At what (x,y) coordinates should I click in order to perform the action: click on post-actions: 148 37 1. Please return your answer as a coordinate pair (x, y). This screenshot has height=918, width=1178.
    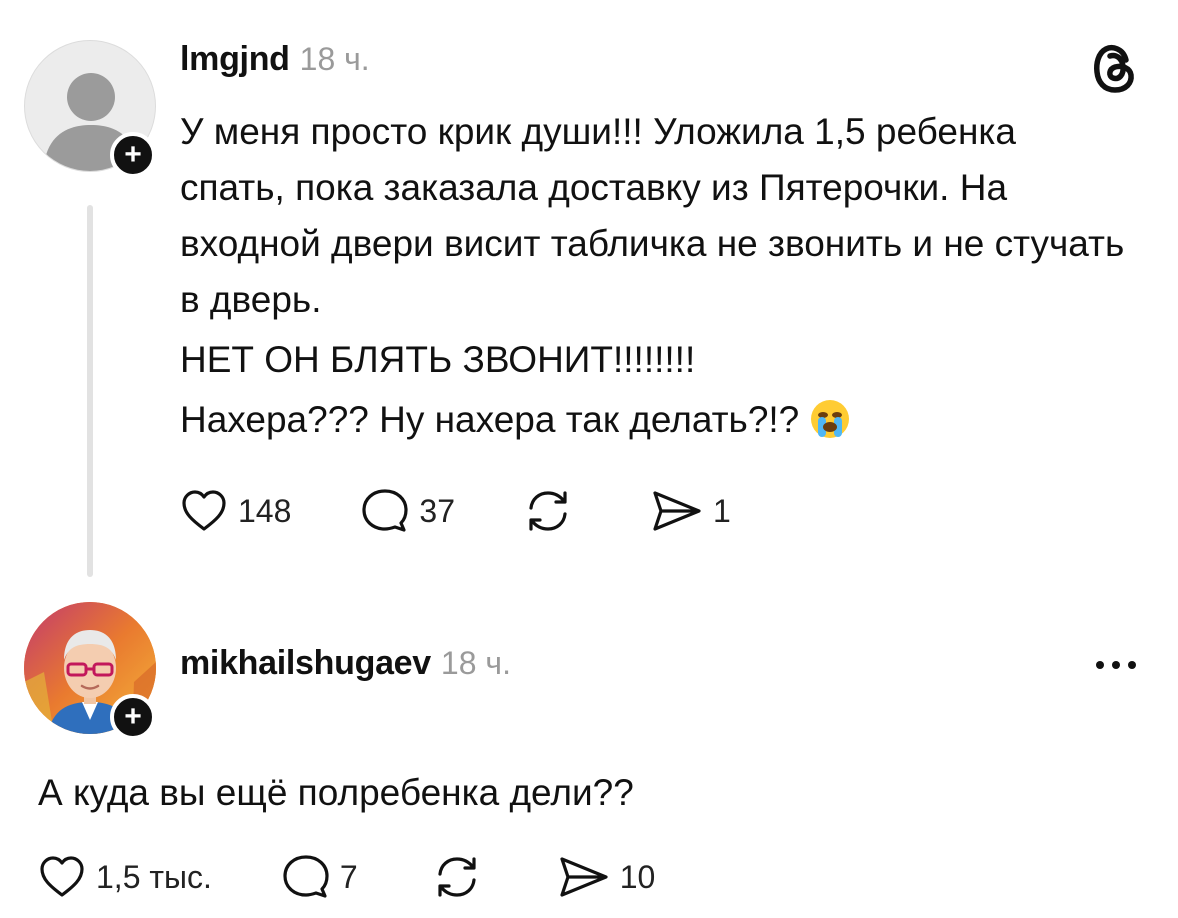
    Looking at the image, I should click on (455, 511).